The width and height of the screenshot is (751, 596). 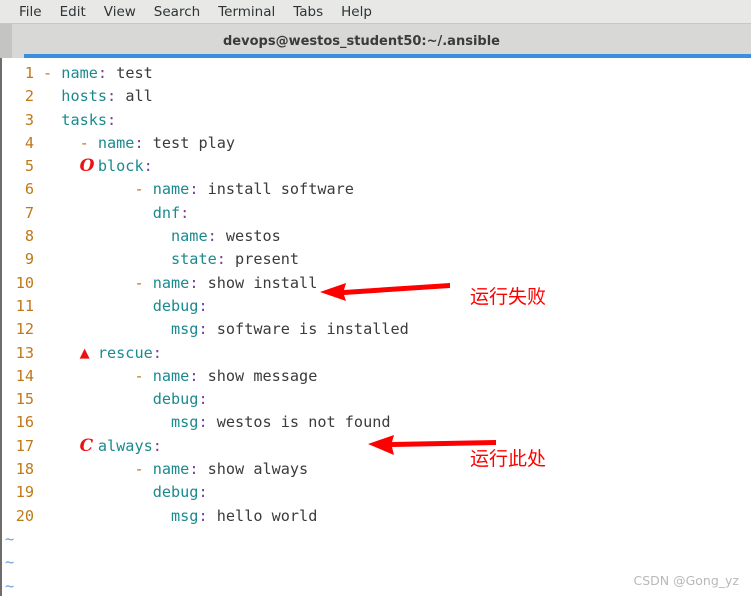 I want to click on line-number: 2, so click(x=29, y=96).